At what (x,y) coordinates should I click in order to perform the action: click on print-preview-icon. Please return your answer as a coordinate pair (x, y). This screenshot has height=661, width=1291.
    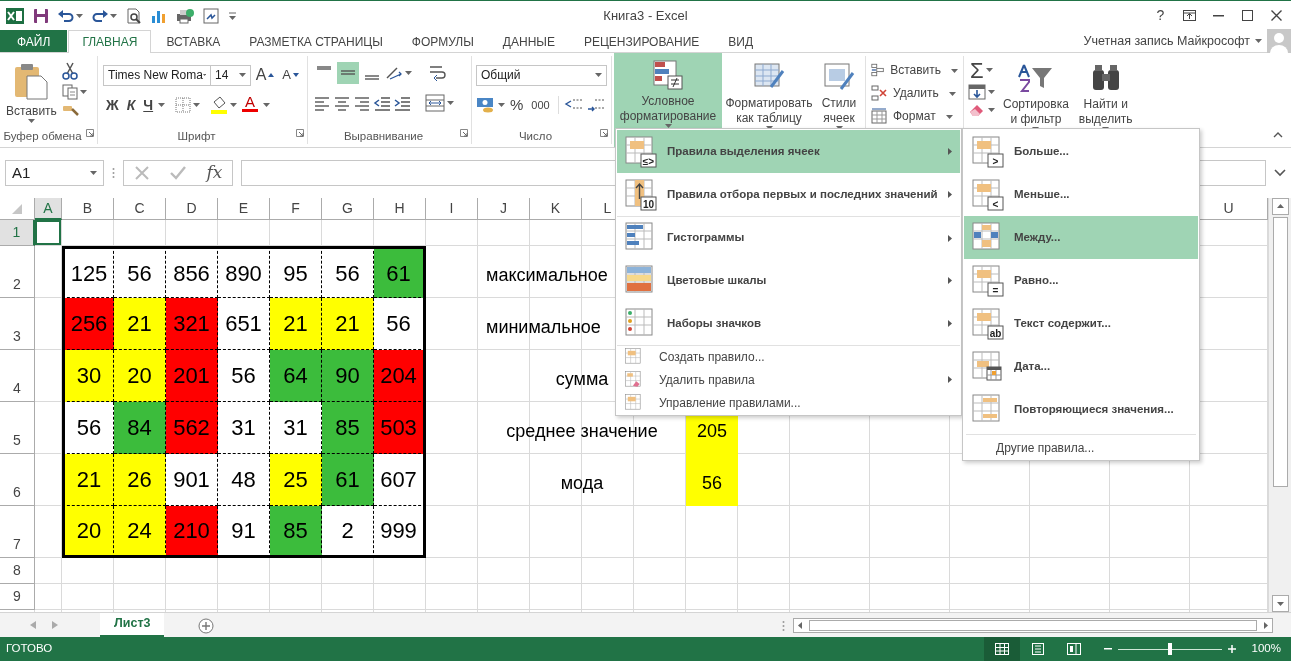
    Looking at the image, I should click on (134, 15).